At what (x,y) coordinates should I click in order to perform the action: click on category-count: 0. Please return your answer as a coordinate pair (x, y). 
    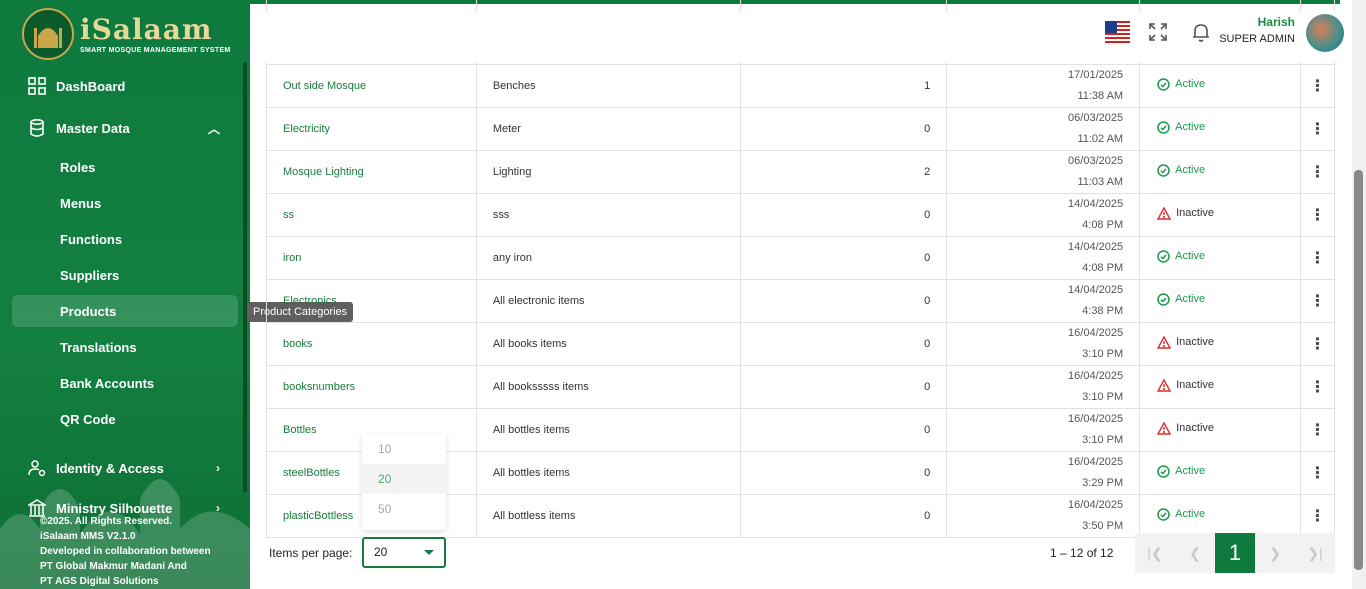
    Looking at the image, I should click on (843, 472).